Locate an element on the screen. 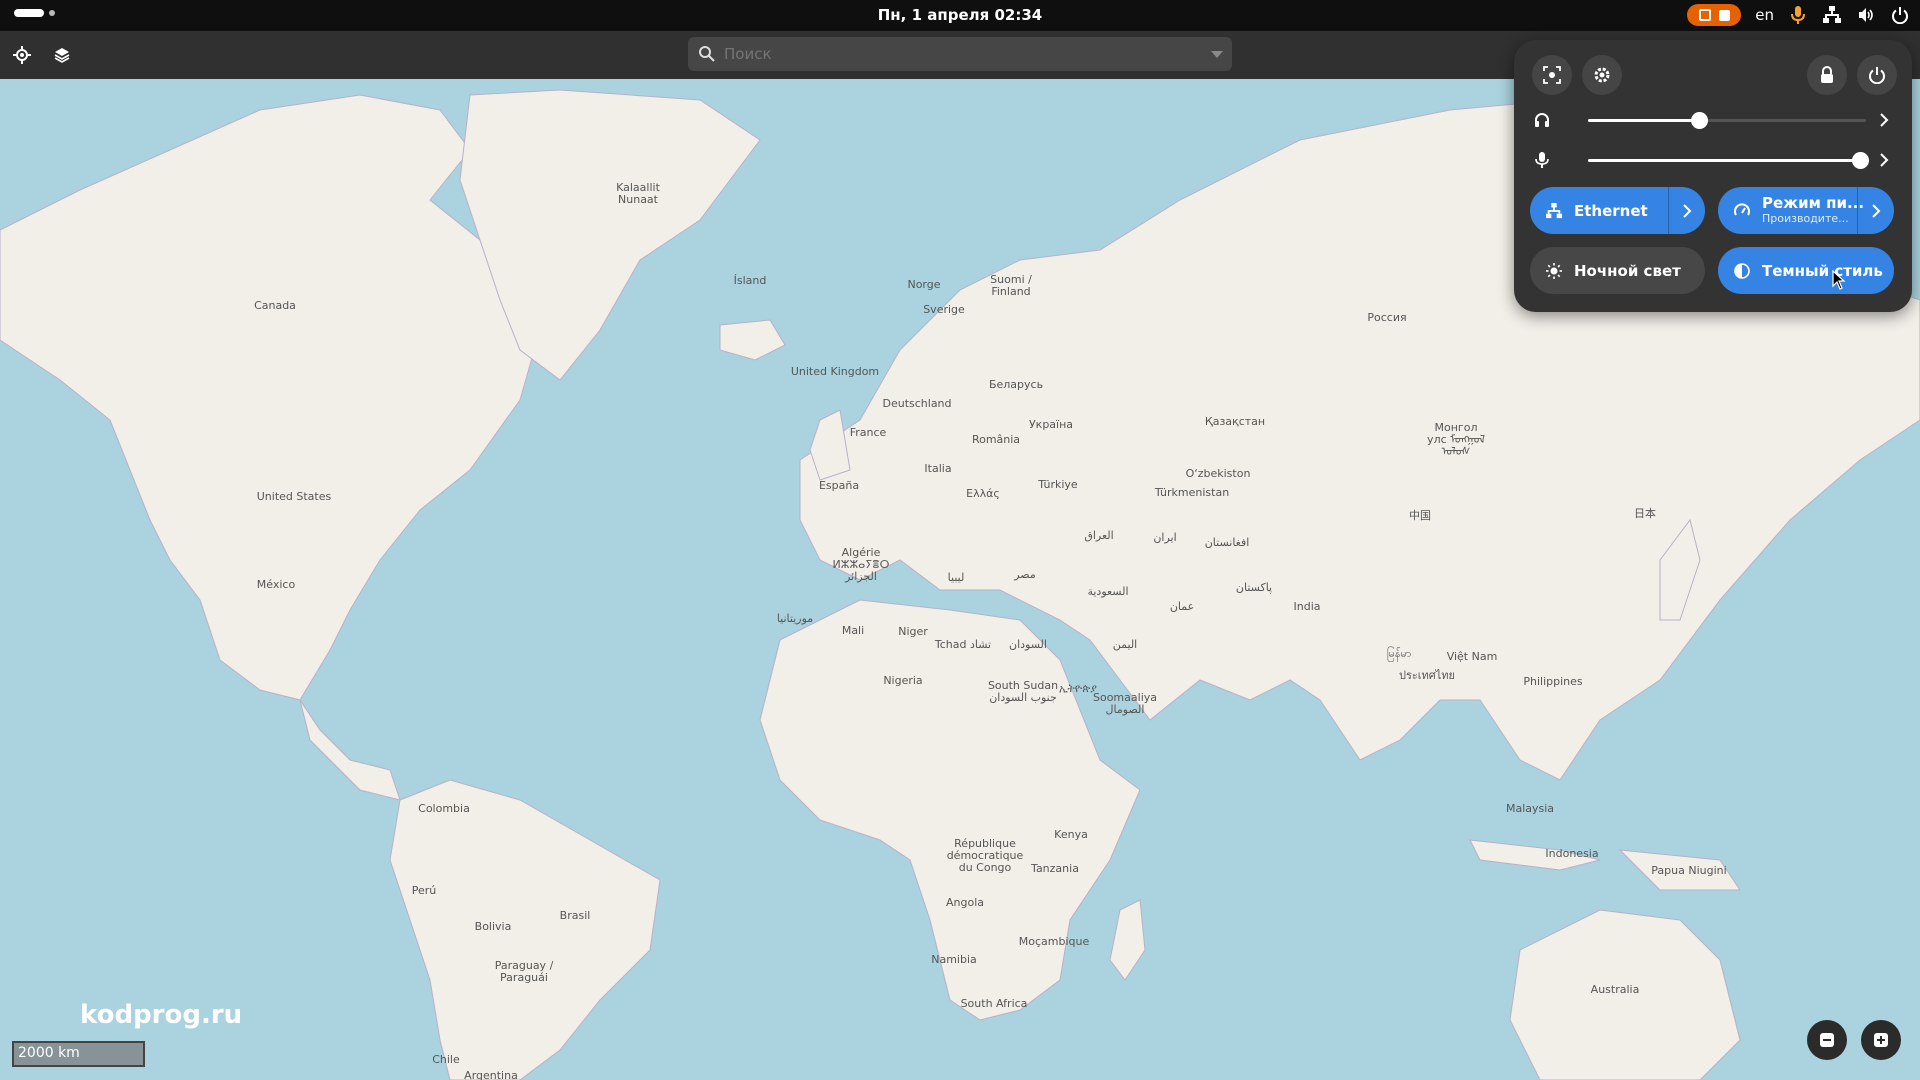 This screenshot has height=1080, width=1920. lock-button is located at coordinates (1827, 75).